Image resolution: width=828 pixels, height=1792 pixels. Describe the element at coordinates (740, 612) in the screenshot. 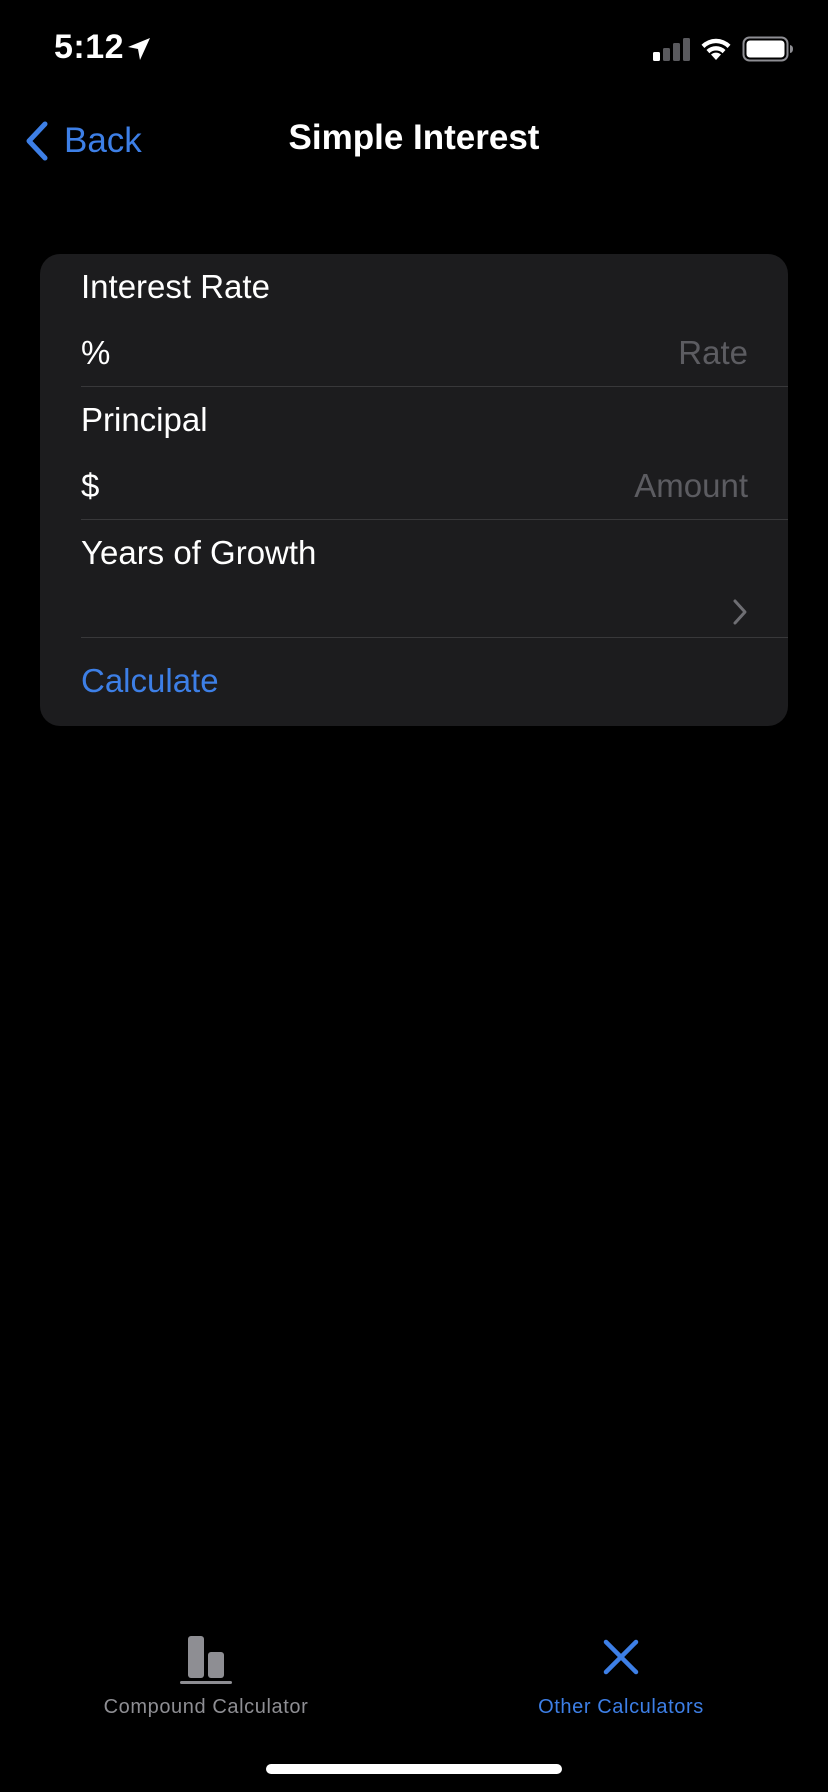

I see `chevron-right-icon` at that location.